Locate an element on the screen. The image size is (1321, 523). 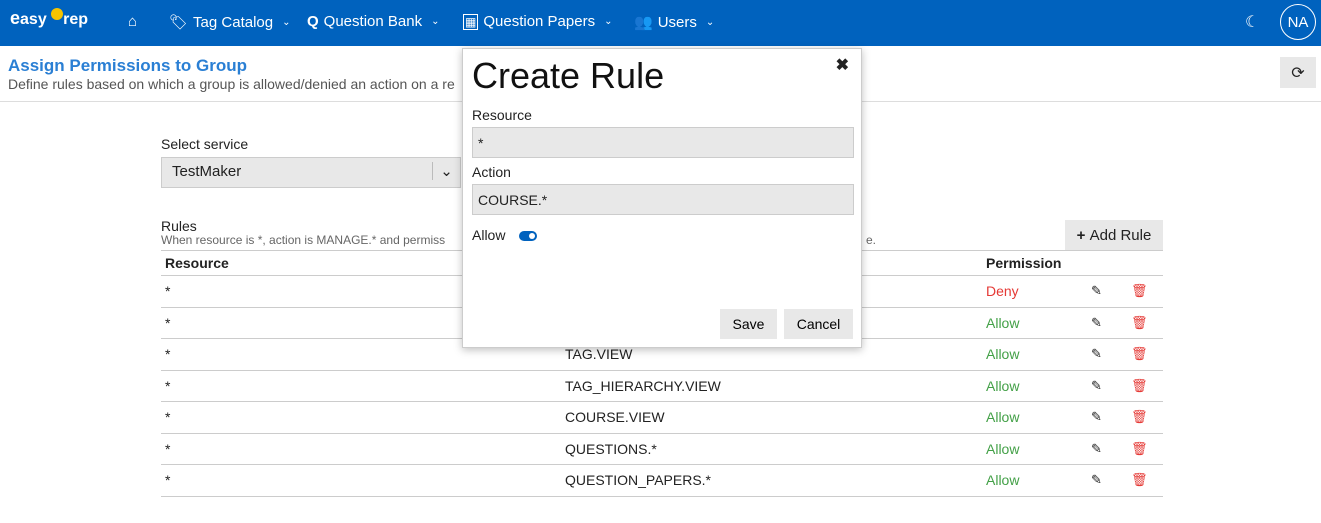
nav-question-papers: ▦ Question Papers ⌄ is located at coordinates (537, 21).